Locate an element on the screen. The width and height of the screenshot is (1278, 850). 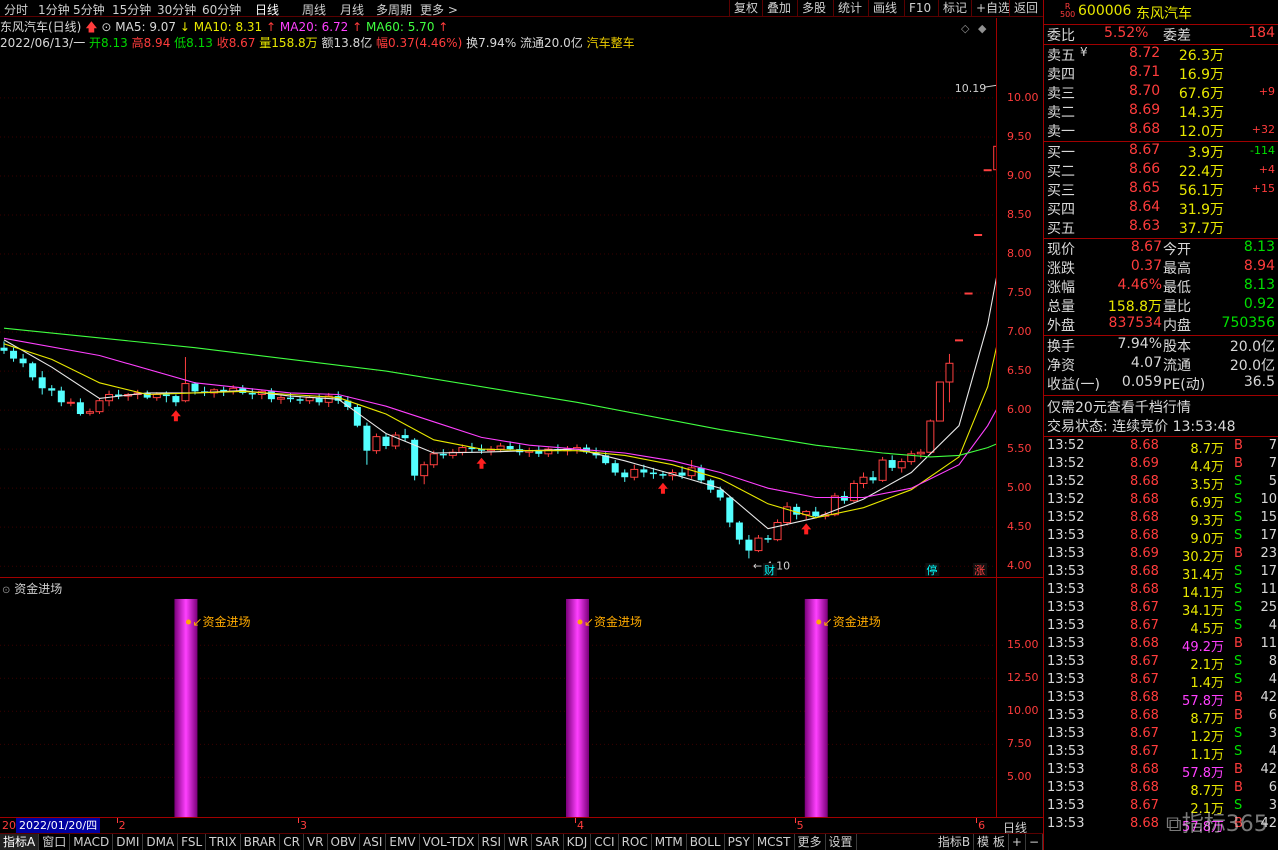
tick-price: 8.69 is located at coordinates (1144, 463).